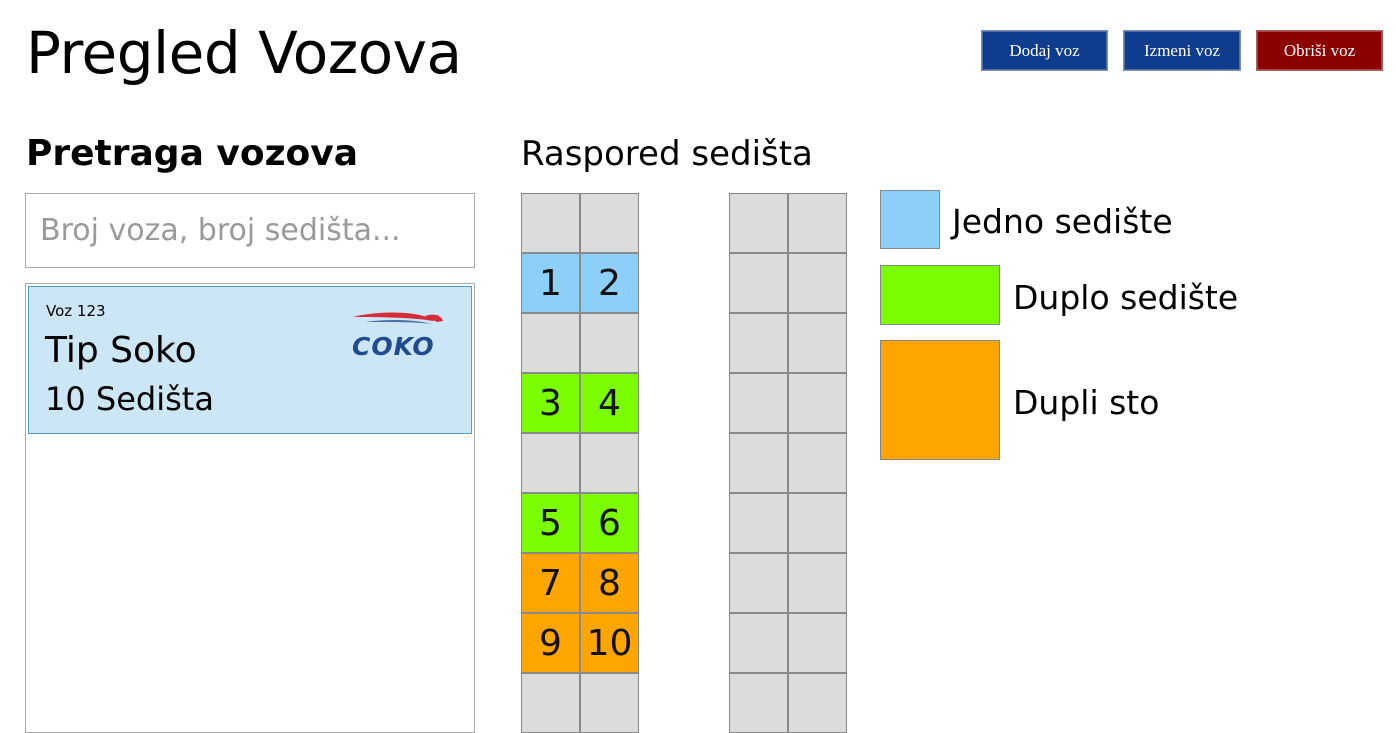 This screenshot has width=1396, height=733. Describe the element at coordinates (550, 583) in the screenshot. I see `seat-7: 7` at that location.